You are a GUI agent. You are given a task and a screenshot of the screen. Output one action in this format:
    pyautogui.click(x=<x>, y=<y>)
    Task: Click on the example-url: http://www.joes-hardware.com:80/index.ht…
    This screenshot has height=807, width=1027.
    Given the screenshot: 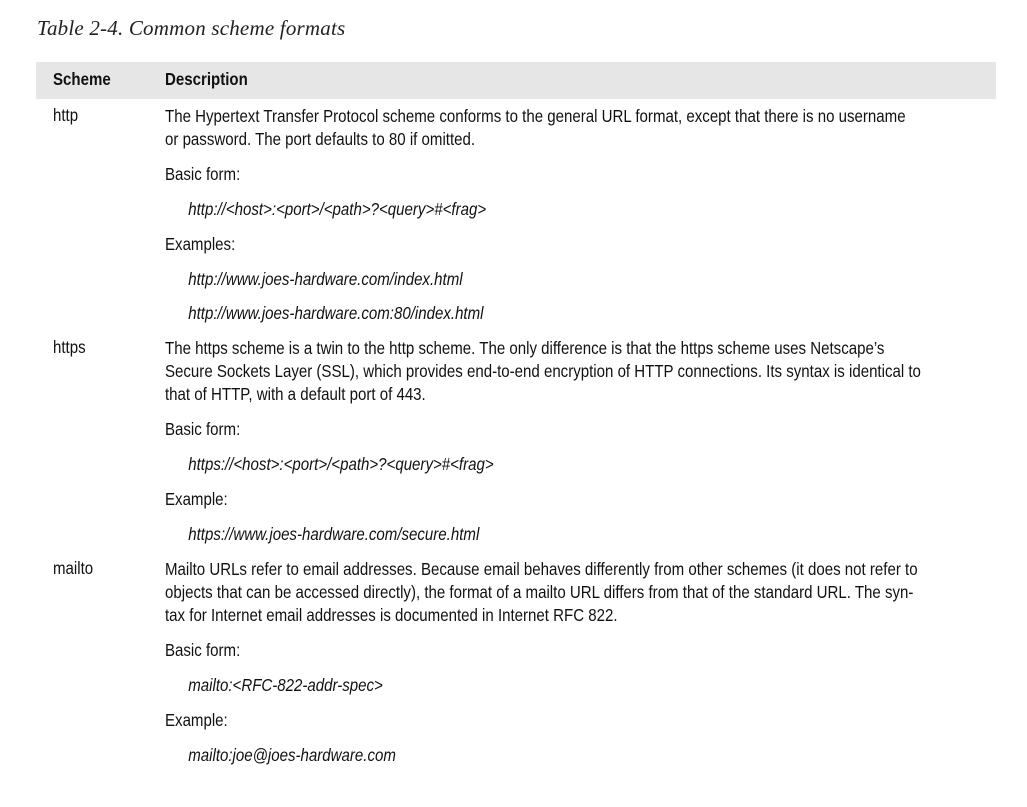 What is the action you would take?
    pyautogui.click(x=336, y=313)
    